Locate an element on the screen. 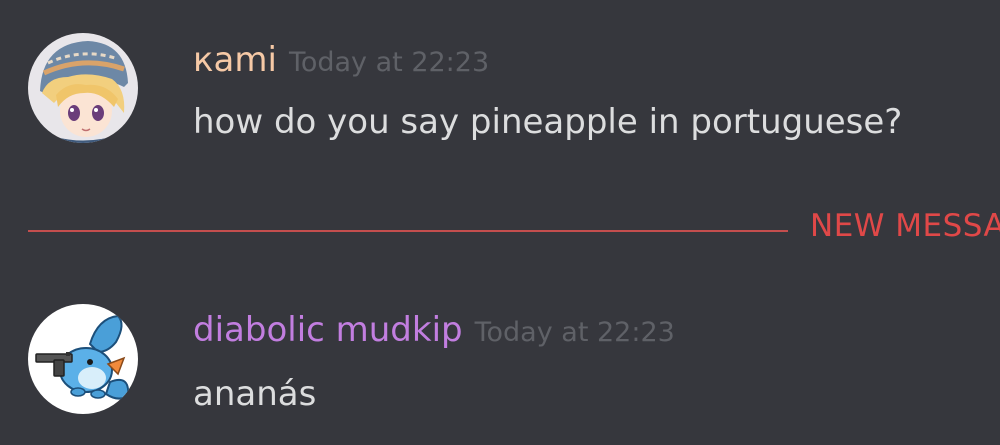 Image resolution: width=1000 pixels, height=445 pixels. message-header: diabolic mudkip Today at 22:23 is located at coordinates (434, 330).